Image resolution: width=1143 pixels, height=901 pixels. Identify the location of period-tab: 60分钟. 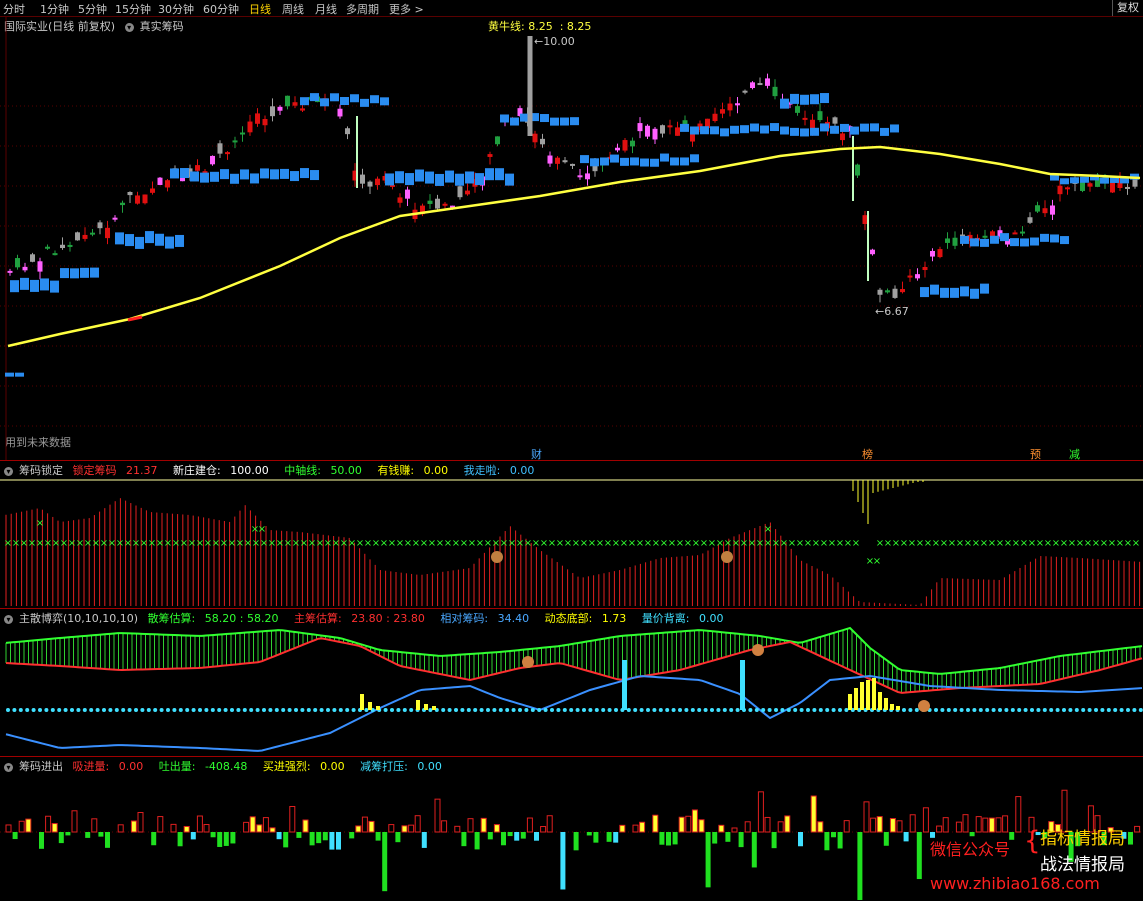
(221, 9).